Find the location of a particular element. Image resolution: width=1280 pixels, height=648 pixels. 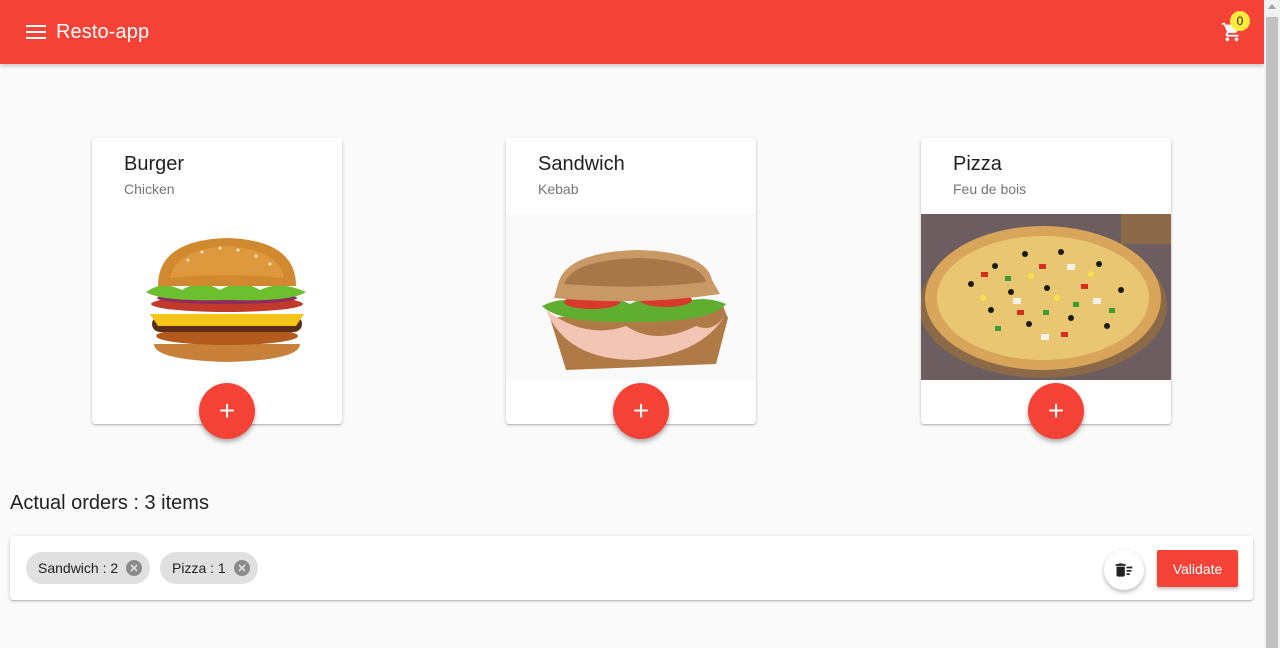

product-card-sandwich: Sandwich Kebab + is located at coordinates (631, 288).